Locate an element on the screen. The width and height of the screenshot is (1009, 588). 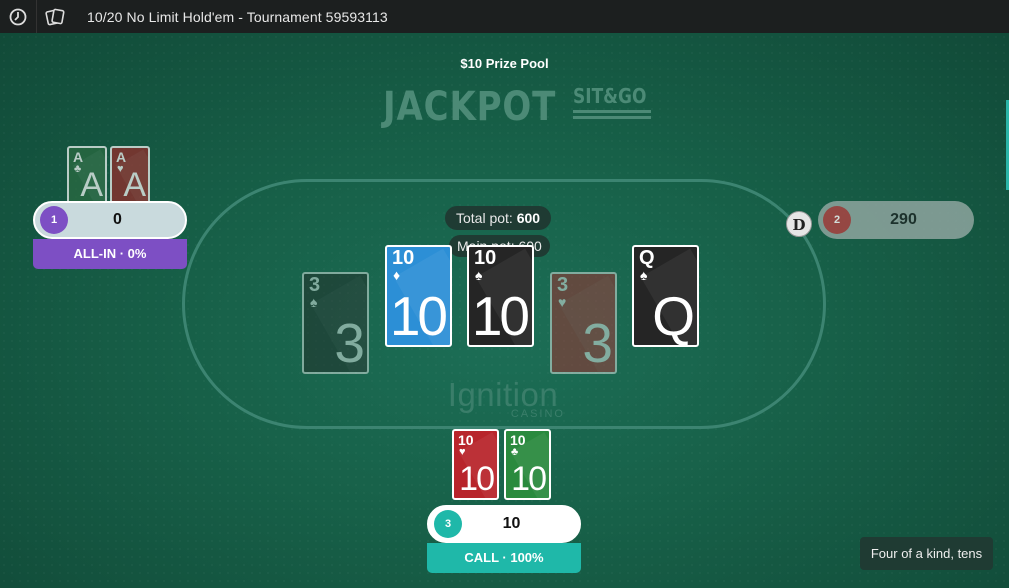
jackpot-logo: JACKPOT SIT&GO is located at coordinates (521, 107).